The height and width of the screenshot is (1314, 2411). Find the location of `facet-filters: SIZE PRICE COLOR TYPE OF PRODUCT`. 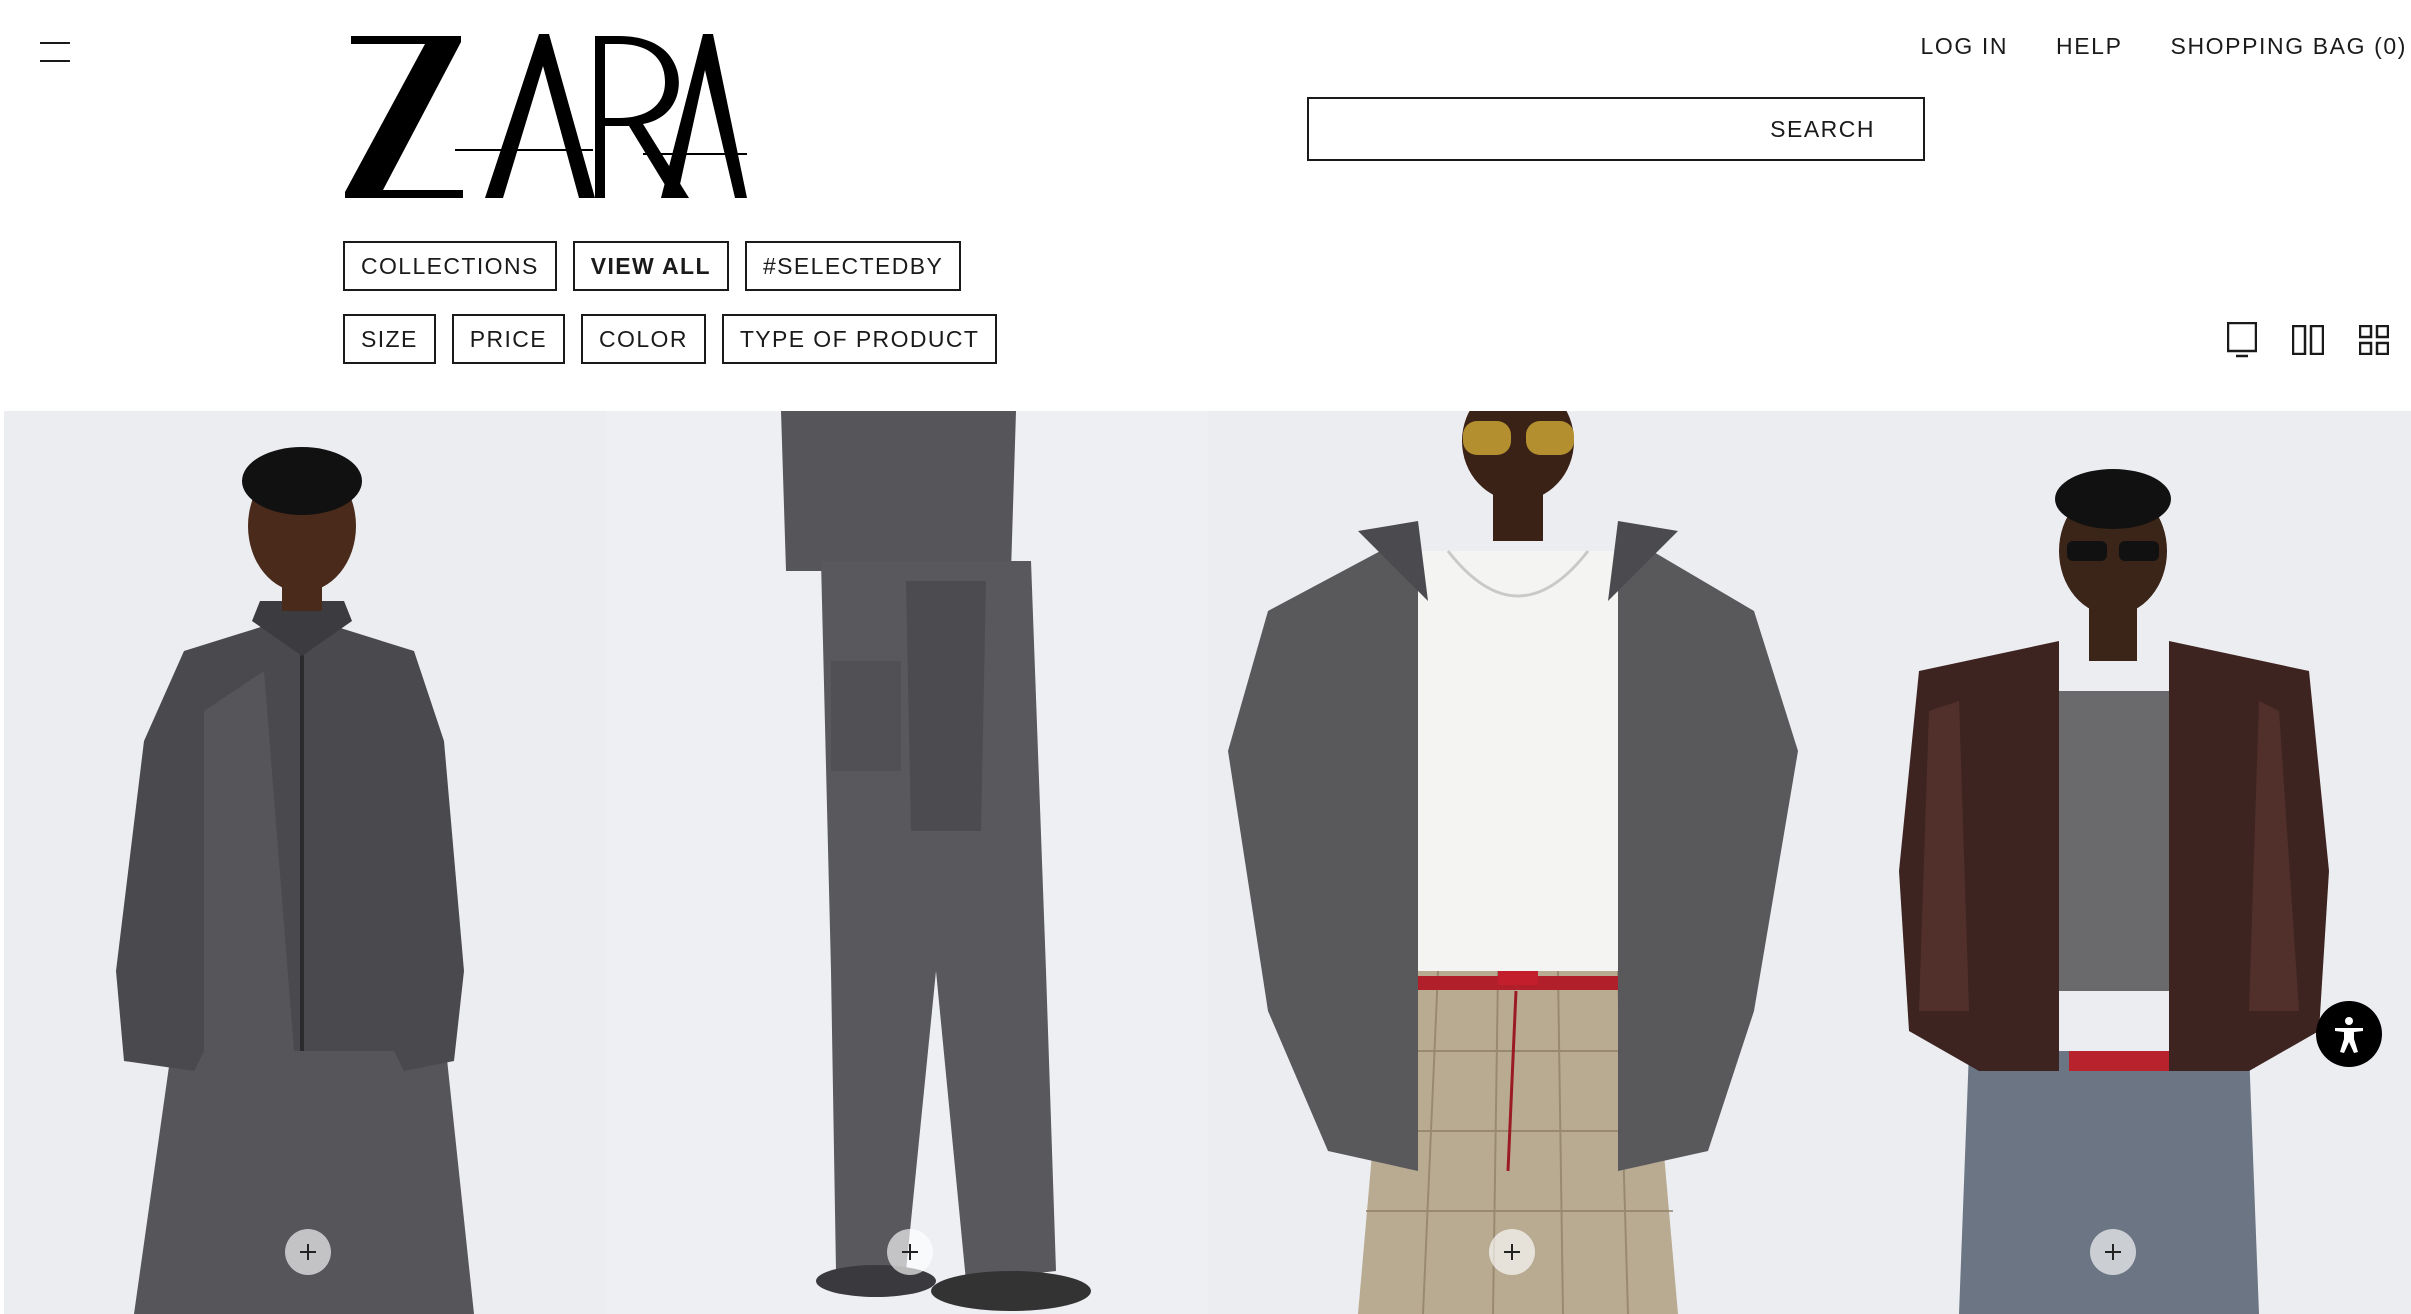

facet-filters: SIZE PRICE COLOR TYPE OF PRODUCT is located at coordinates (670, 339).